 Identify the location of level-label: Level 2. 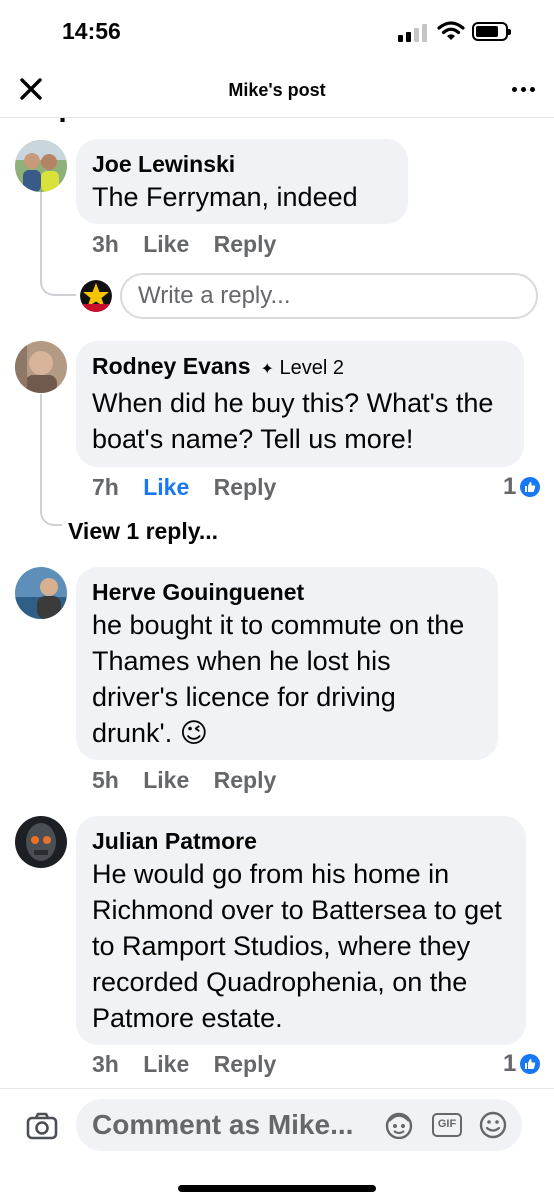
(311, 368).